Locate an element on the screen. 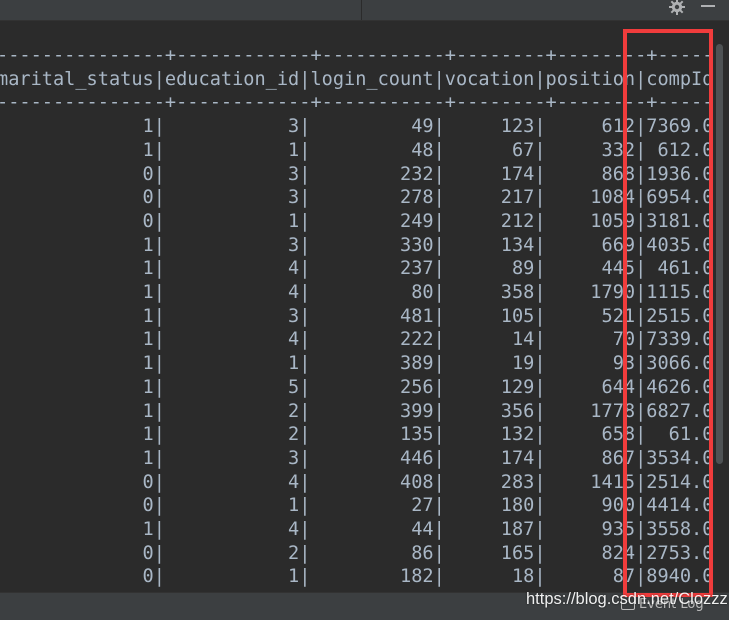 The width and height of the screenshot is (729, 620). vertical-scrollbar is located at coordinates (719, 318).